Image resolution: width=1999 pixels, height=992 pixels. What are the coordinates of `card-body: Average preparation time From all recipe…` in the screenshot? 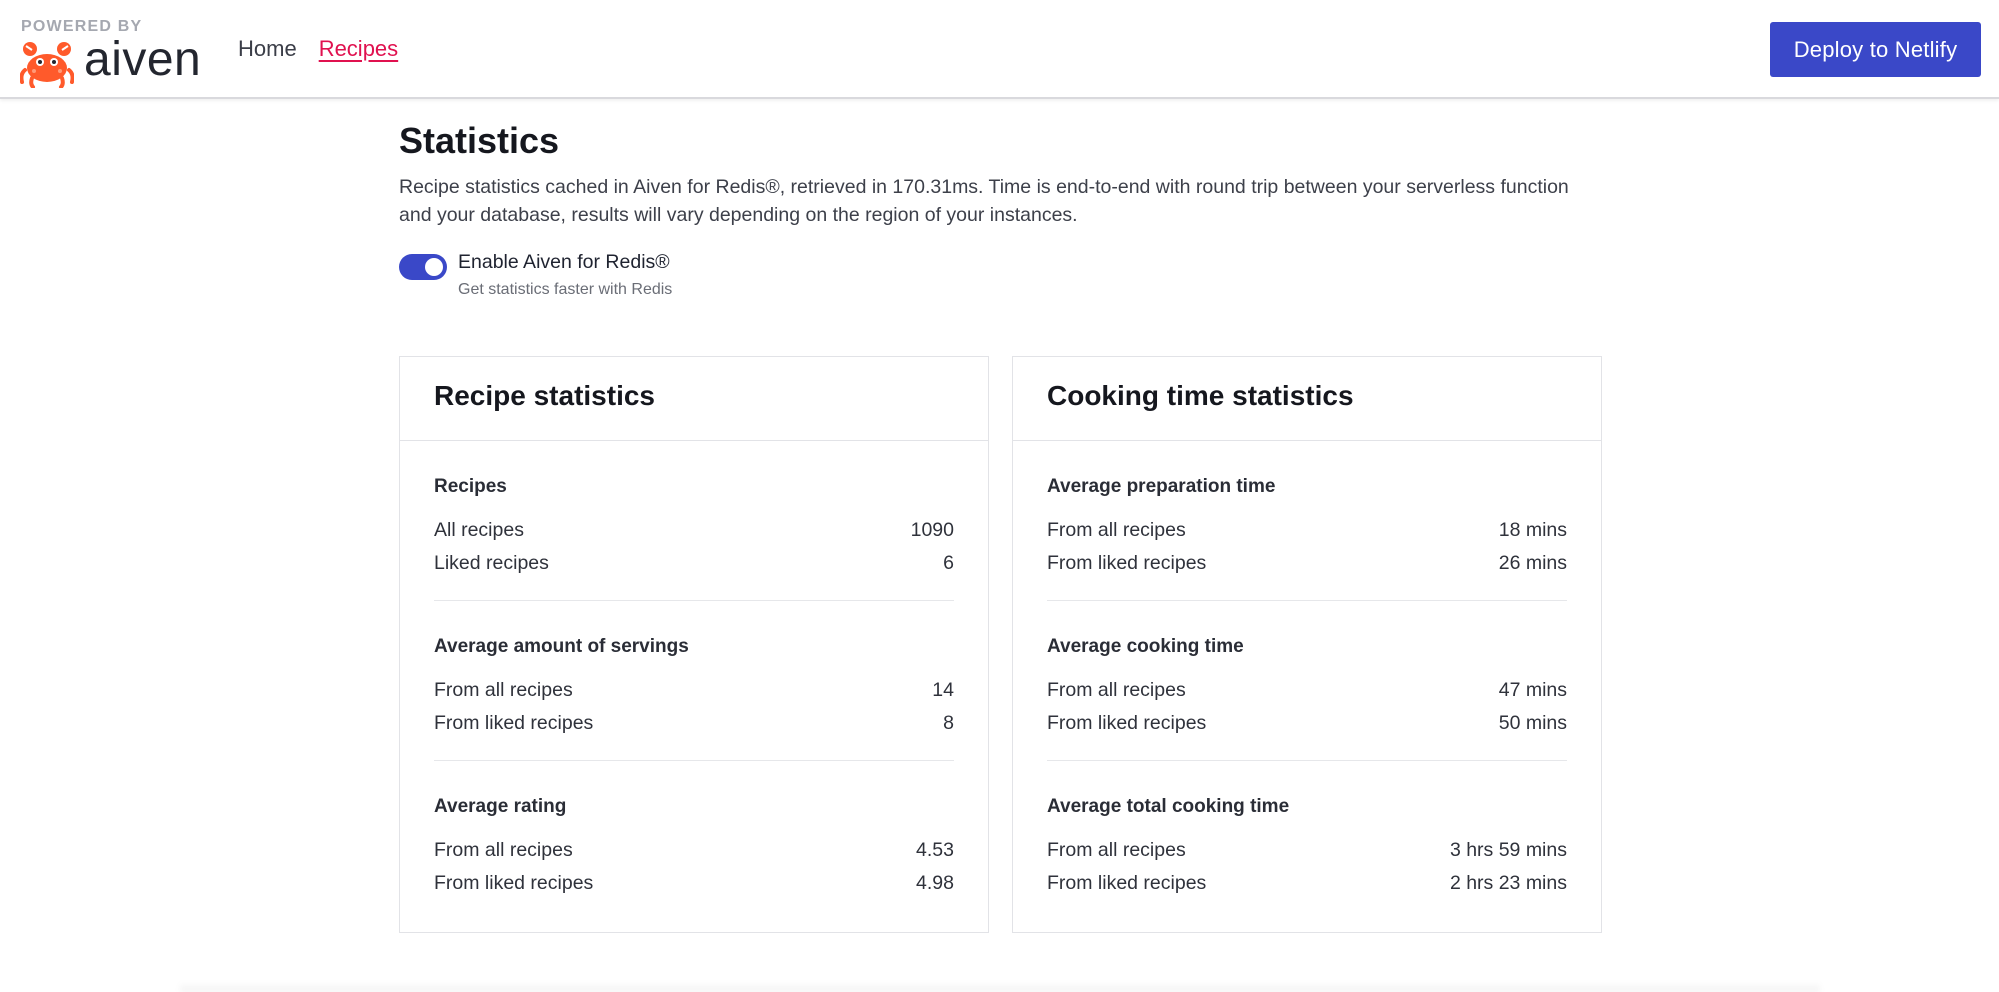 It's located at (1307, 680).